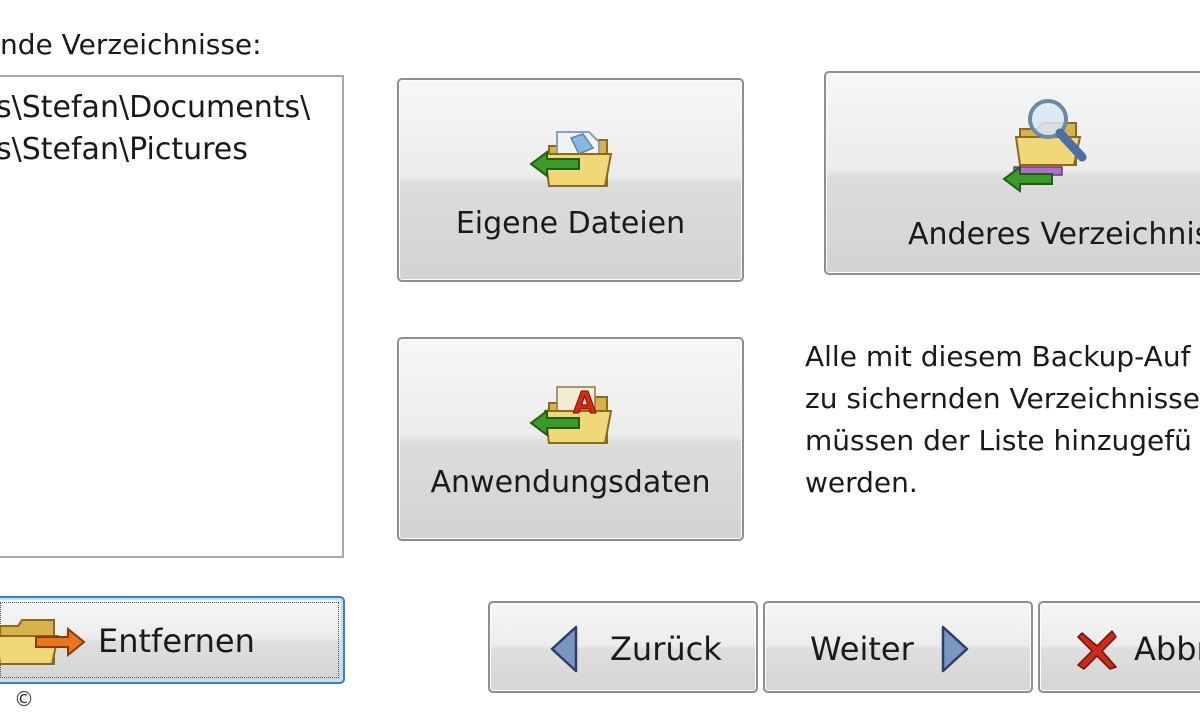 The height and width of the screenshot is (720, 1200). I want to click on entfernen-button: Entfernen, so click(172, 640).